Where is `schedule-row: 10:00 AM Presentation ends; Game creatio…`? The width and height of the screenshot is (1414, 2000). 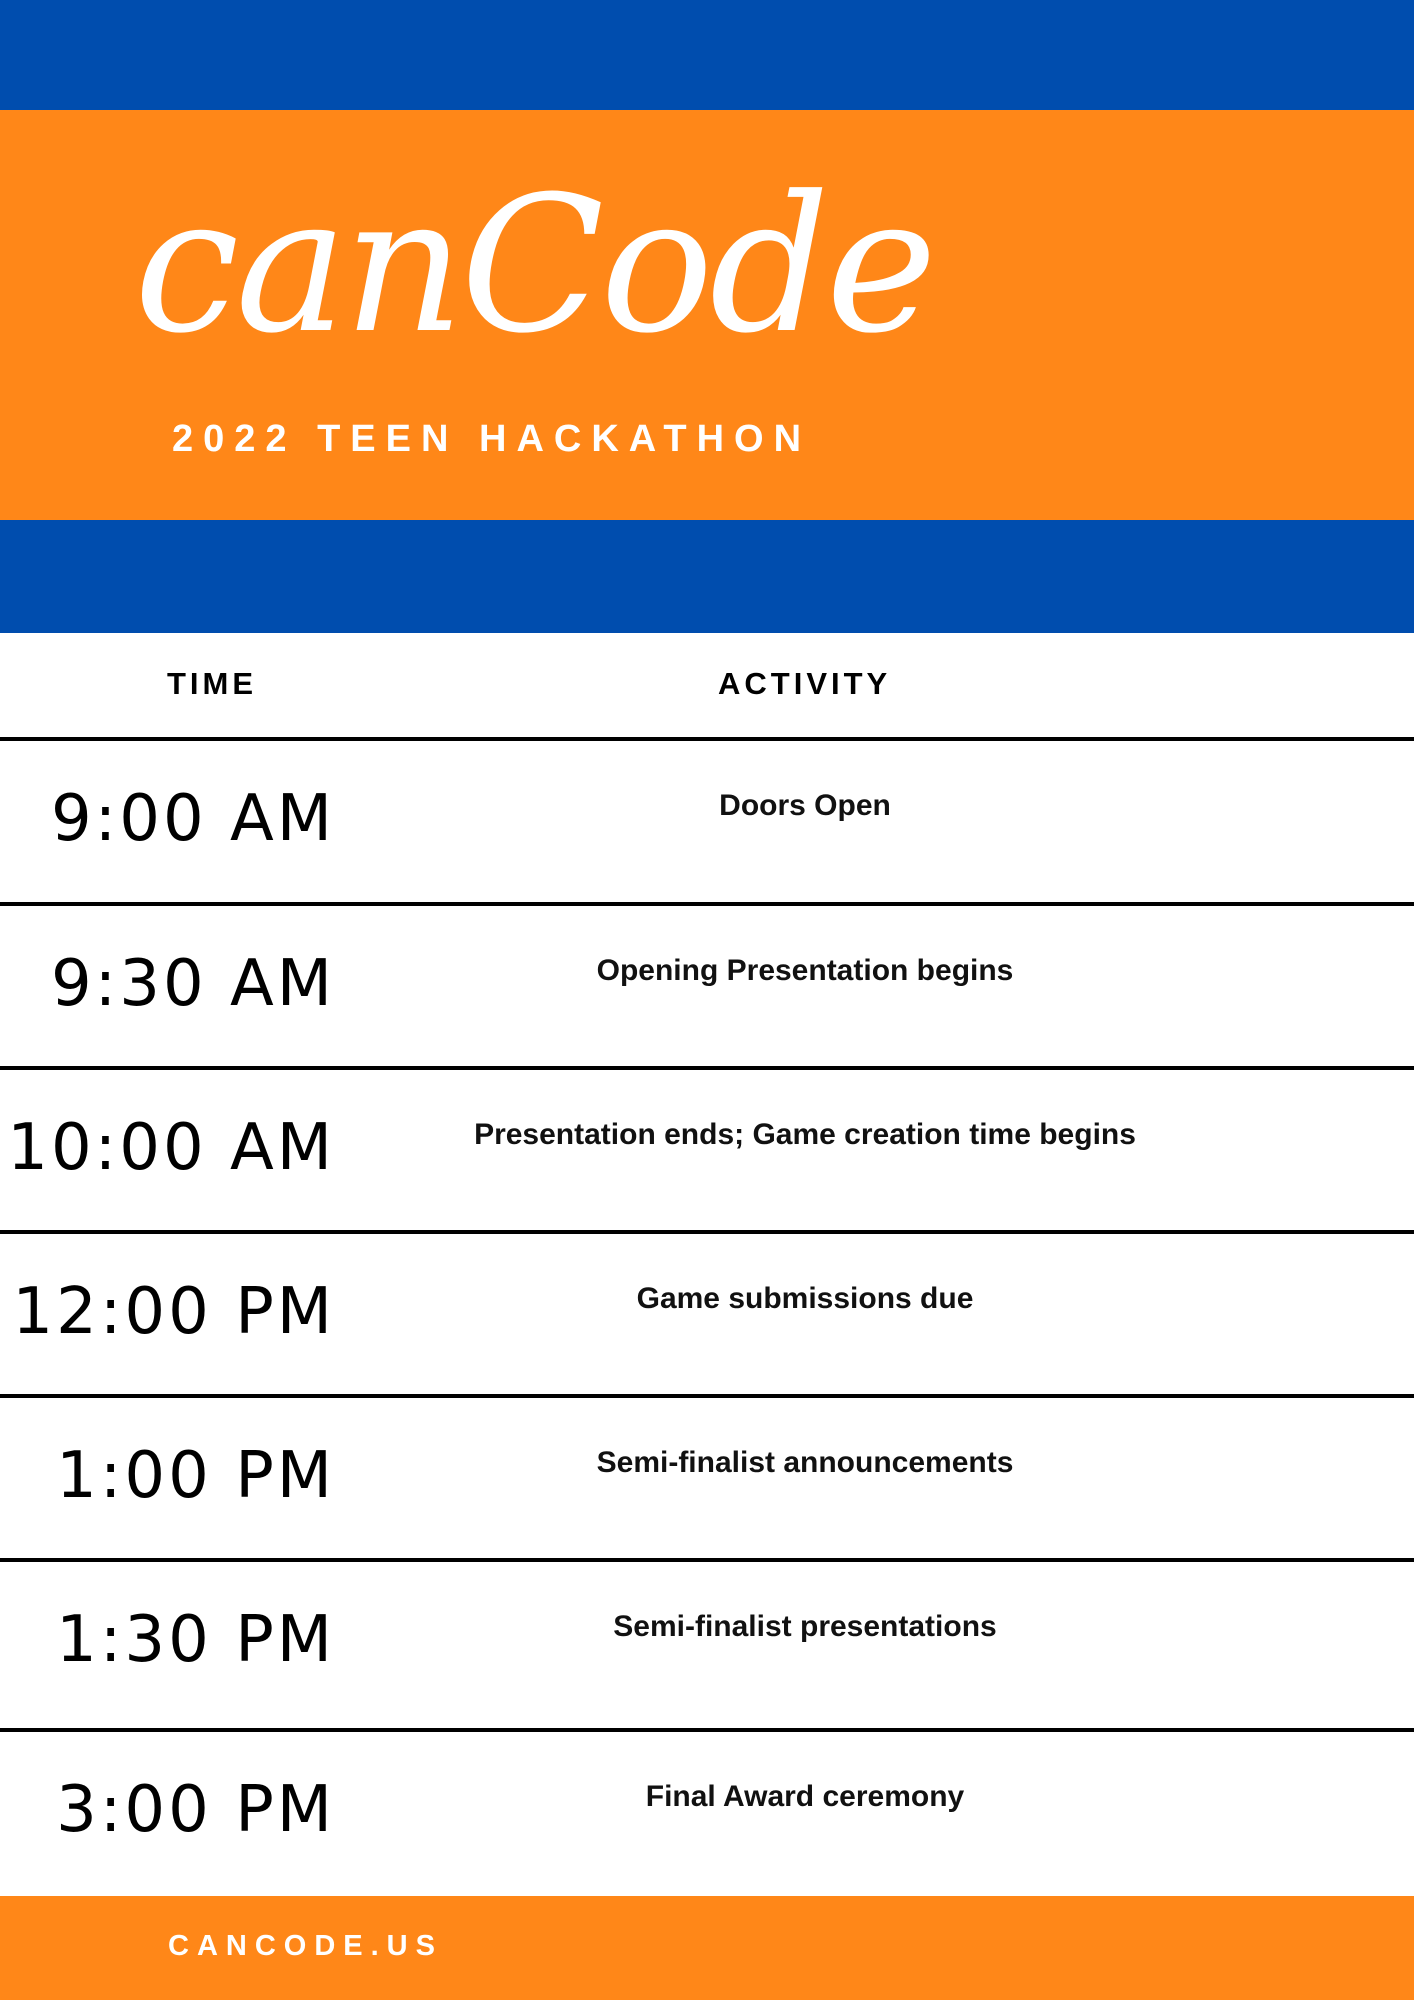
schedule-row: 10:00 AM Presentation ends; Game creatio… is located at coordinates (707, 1150).